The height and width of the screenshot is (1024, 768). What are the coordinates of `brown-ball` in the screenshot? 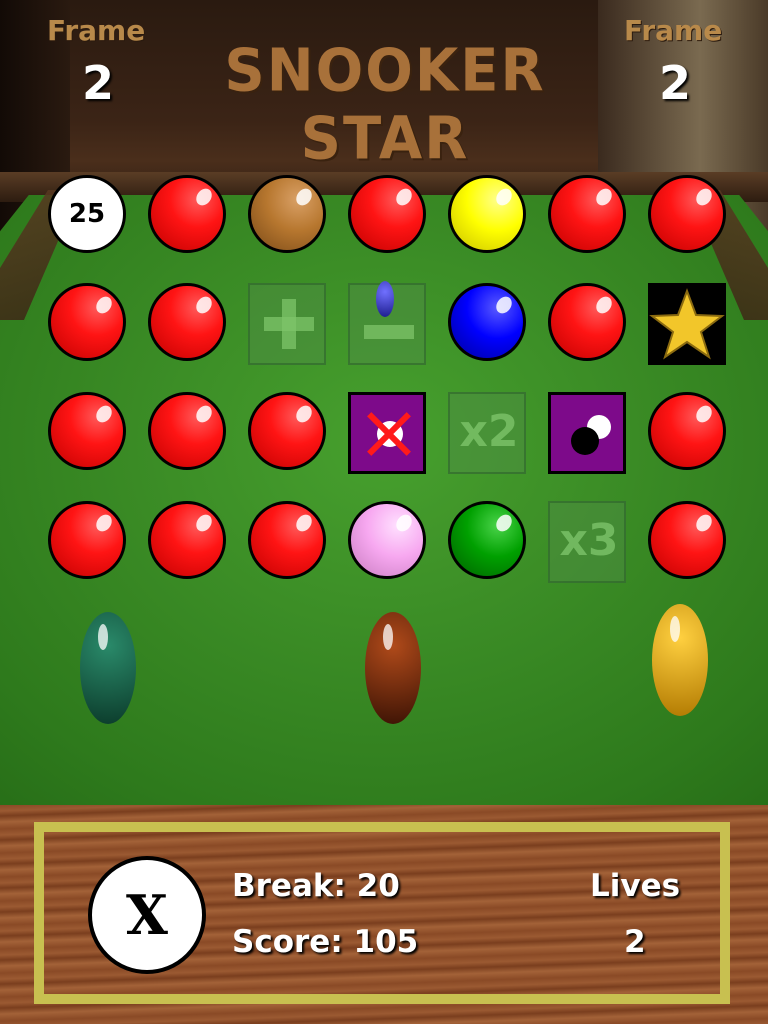 It's located at (287, 214).